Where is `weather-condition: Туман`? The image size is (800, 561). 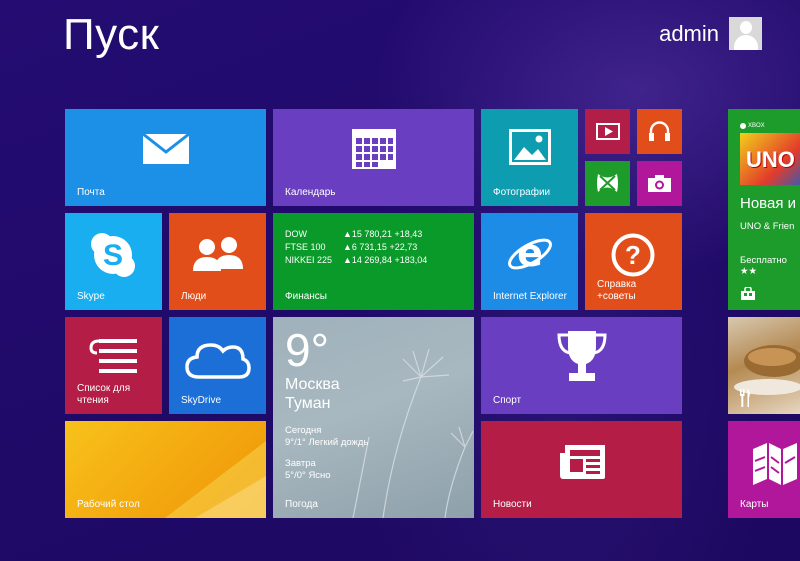 weather-condition: Туман is located at coordinates (308, 403).